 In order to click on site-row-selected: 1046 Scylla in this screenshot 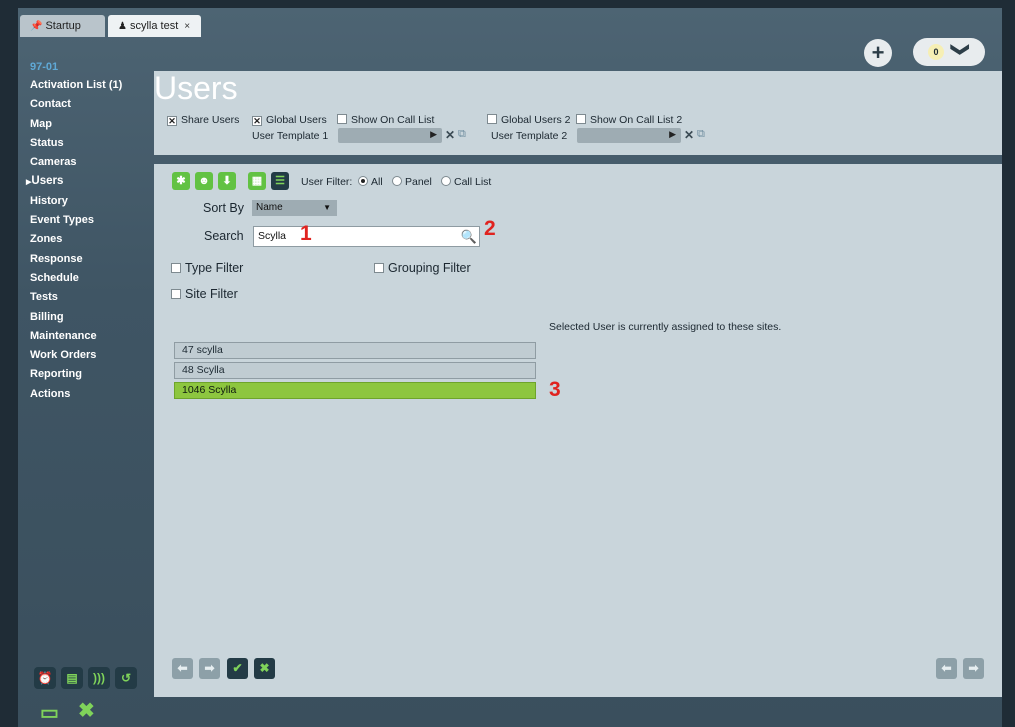, I will do `click(355, 390)`.